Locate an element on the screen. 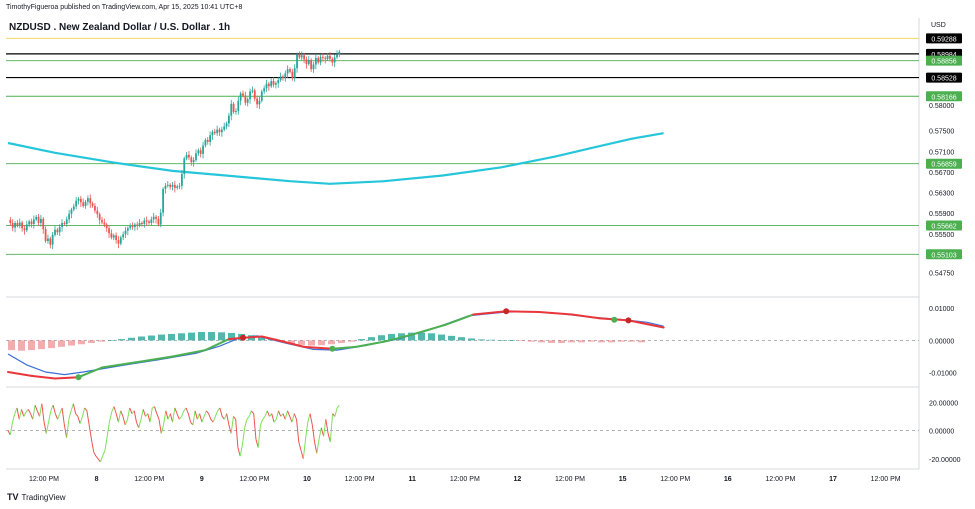 This screenshot has height=509, width=975. oscillator-tick-label: 20.00000 is located at coordinates (943, 403).